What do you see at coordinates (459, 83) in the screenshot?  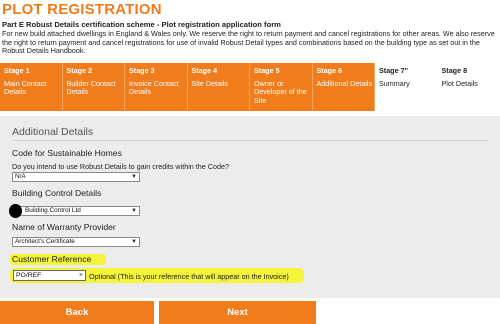 I see `step-desc: Plot Details` at bounding box center [459, 83].